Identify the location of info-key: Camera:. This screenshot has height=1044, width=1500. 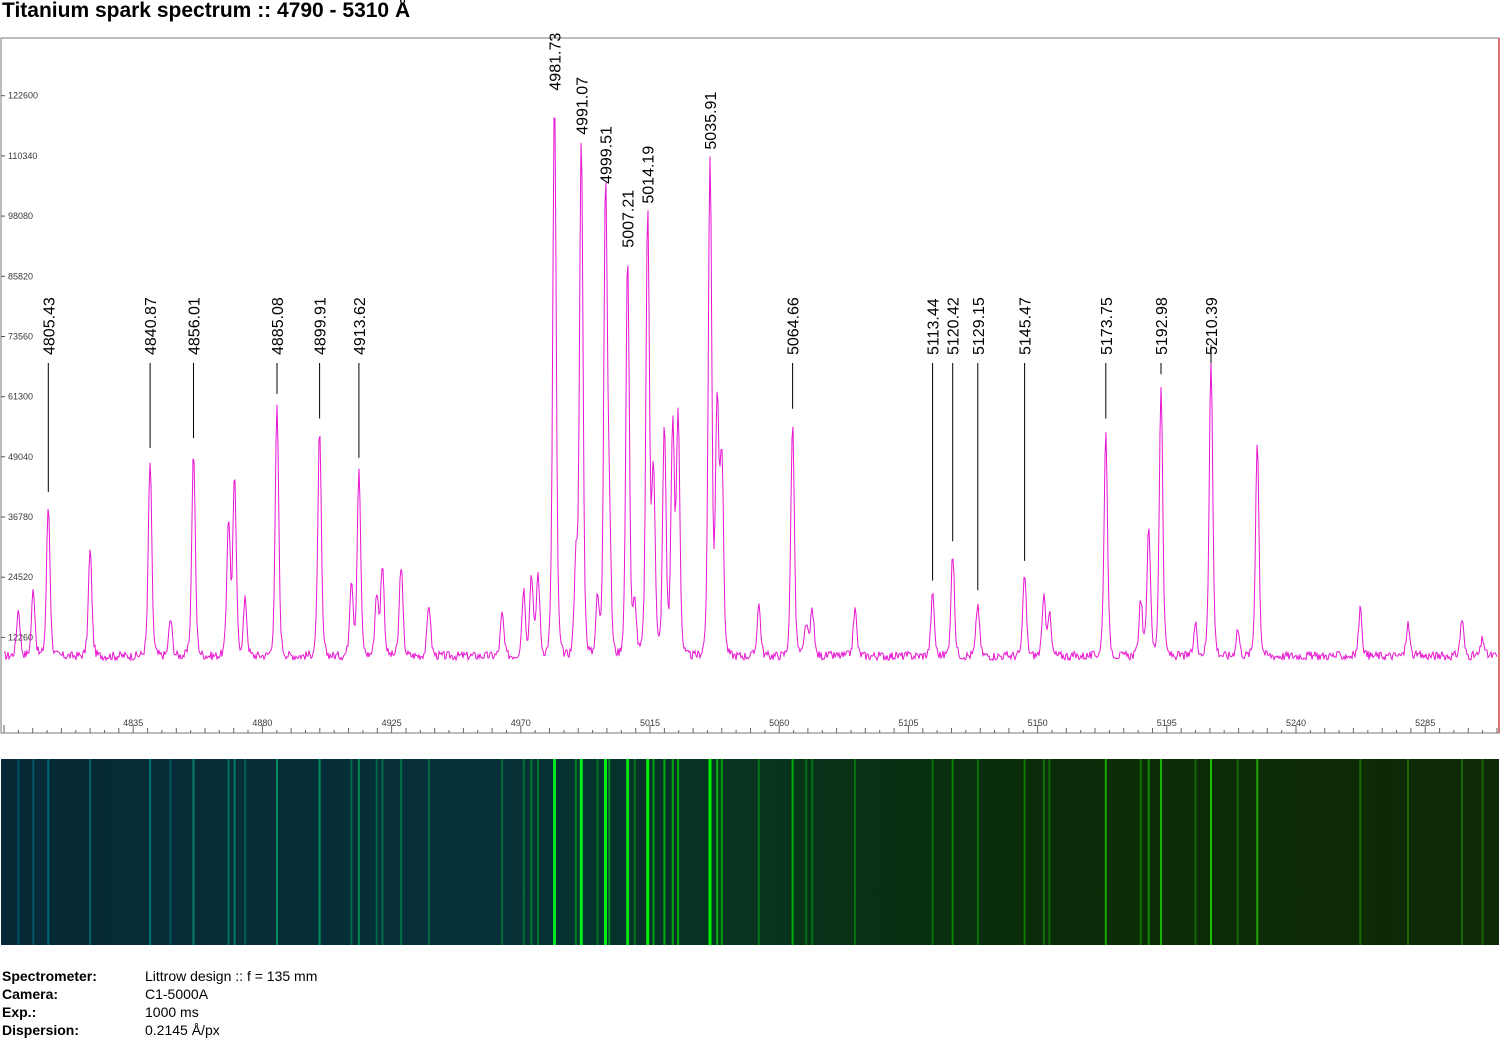
(30, 994).